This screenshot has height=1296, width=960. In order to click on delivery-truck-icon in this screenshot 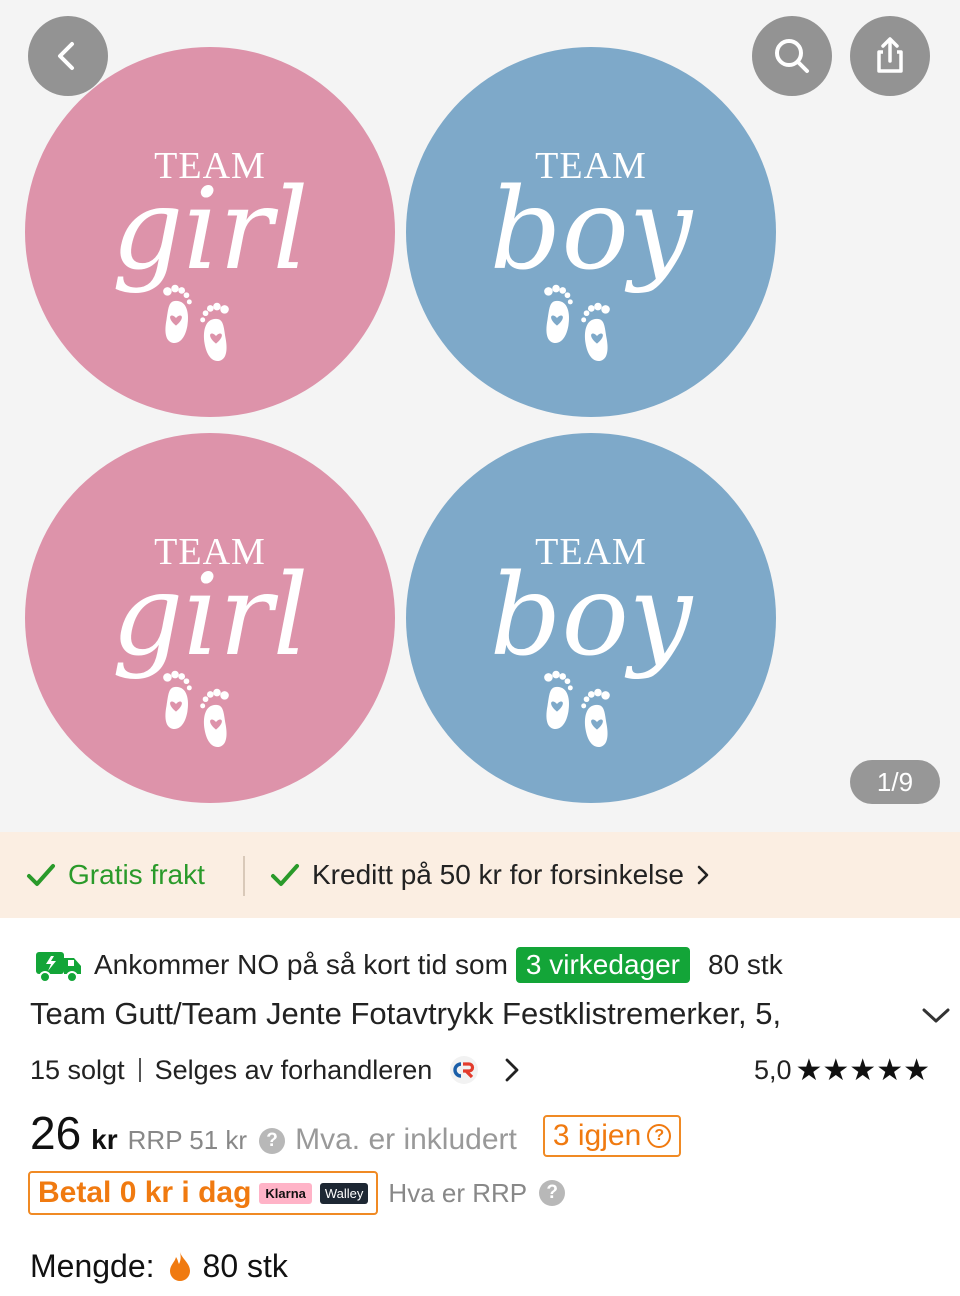, I will do `click(58, 967)`.